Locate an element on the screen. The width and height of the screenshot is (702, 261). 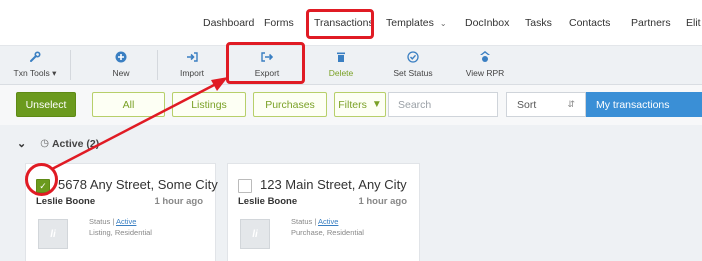
nav-partners: Partners is located at coordinates (651, 23).